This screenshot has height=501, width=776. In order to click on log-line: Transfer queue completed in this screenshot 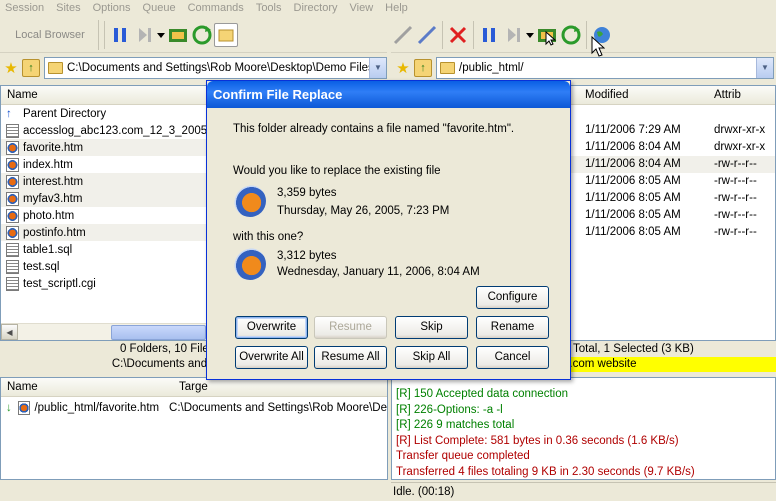, I will do `click(463, 456)`.